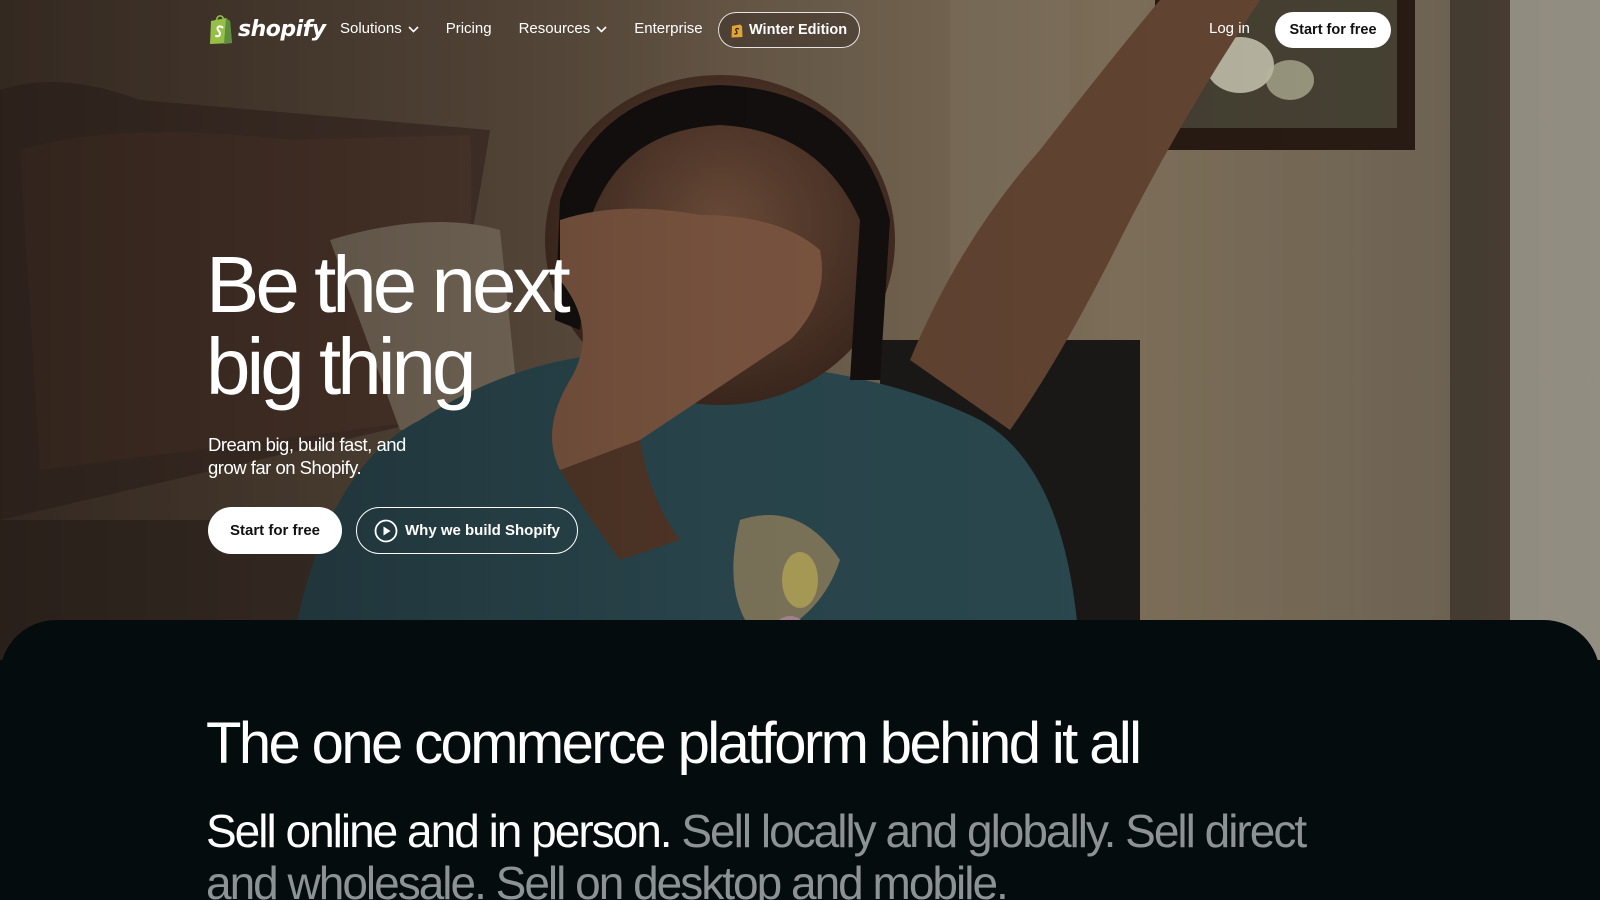 This screenshot has width=1600, height=900. Describe the element at coordinates (1333, 30) in the screenshot. I see `nav-start-free-button: Start for free` at that location.